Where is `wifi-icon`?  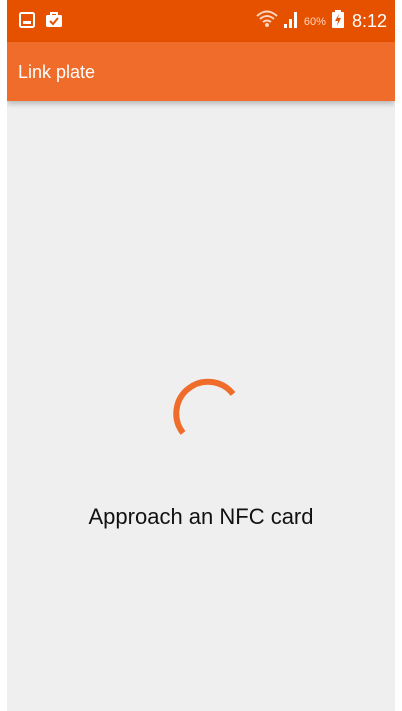 wifi-icon is located at coordinates (267, 21).